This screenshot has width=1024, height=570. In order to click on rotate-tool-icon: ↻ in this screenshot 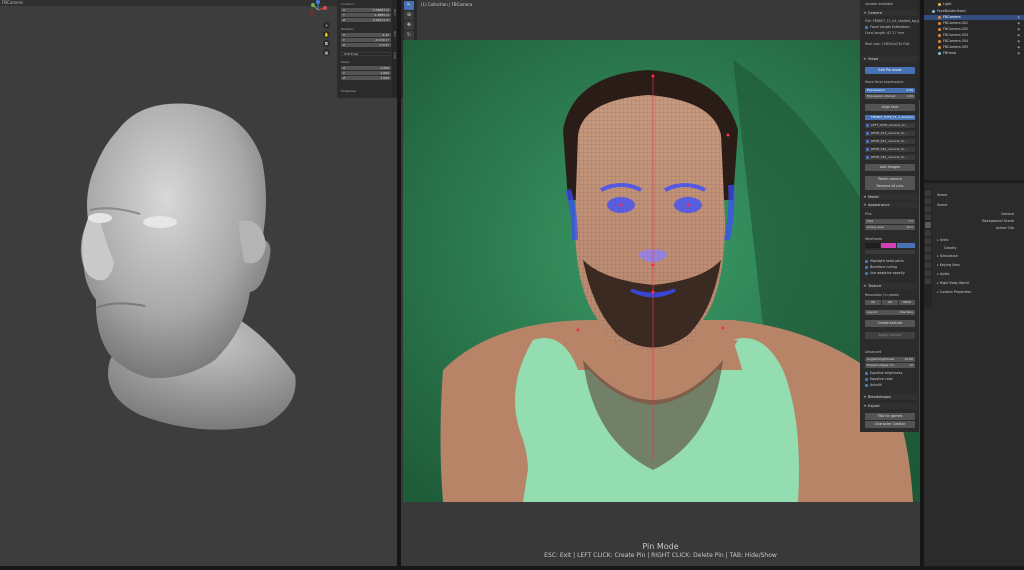, I will do `click(409, 35)`.